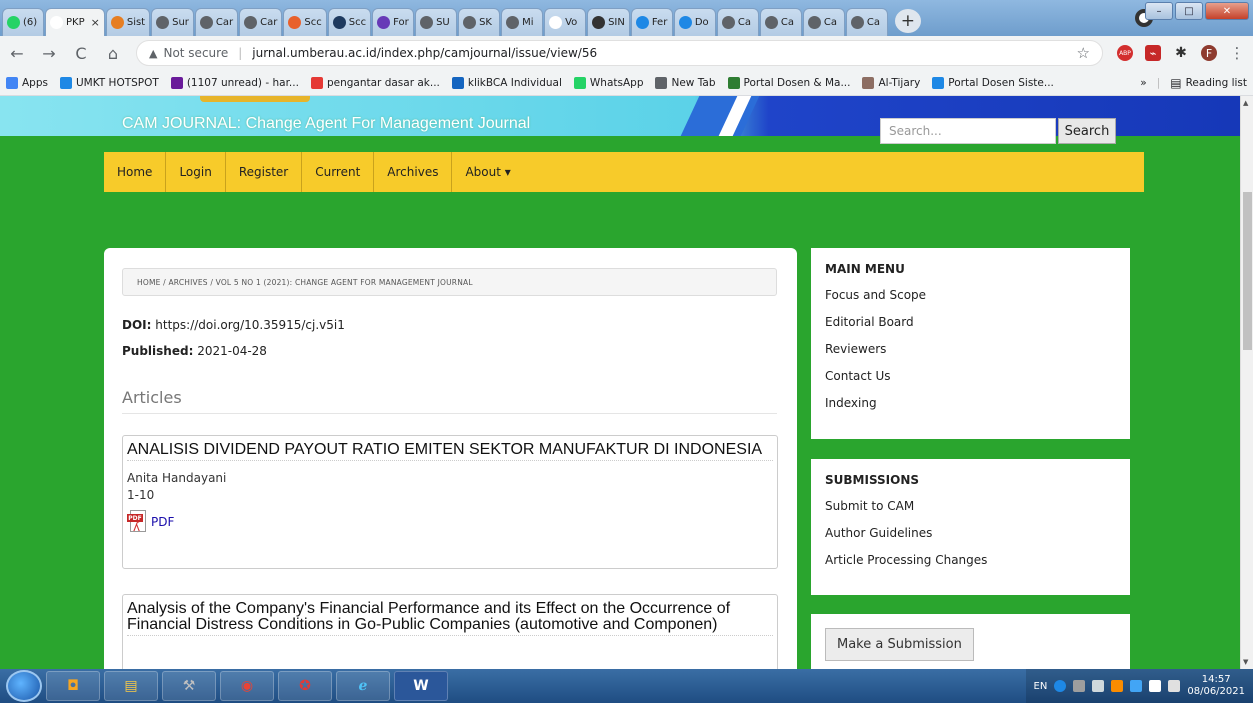 The height and width of the screenshot is (703, 1253). I want to click on language-indicator: EN, so click(1041, 686).